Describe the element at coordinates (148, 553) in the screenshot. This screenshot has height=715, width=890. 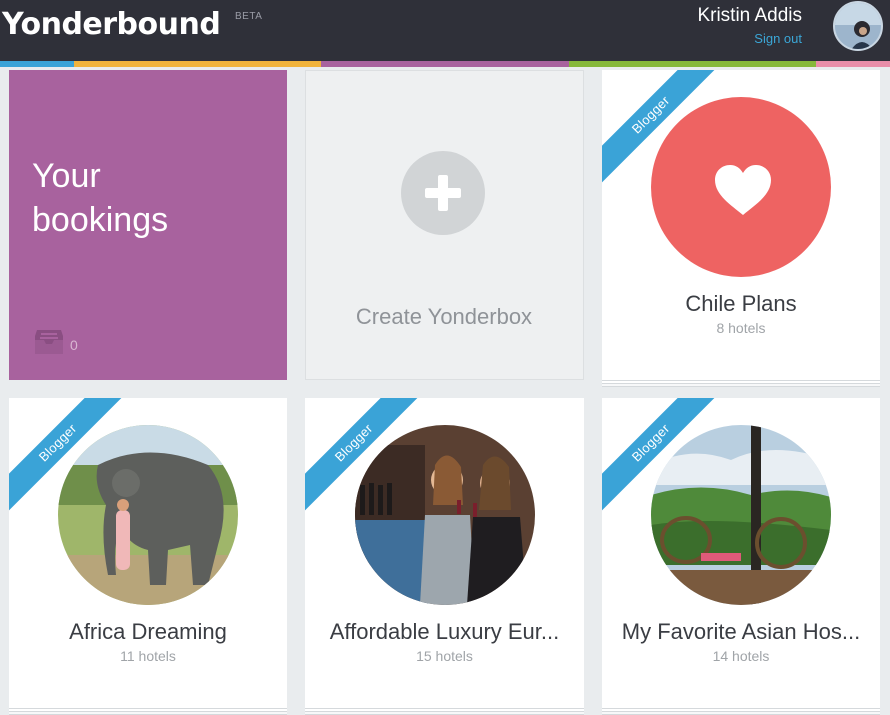
I see `yonderbox-card-africa-dreaming: Blogger Africa Dreaming 11 hotels` at that location.